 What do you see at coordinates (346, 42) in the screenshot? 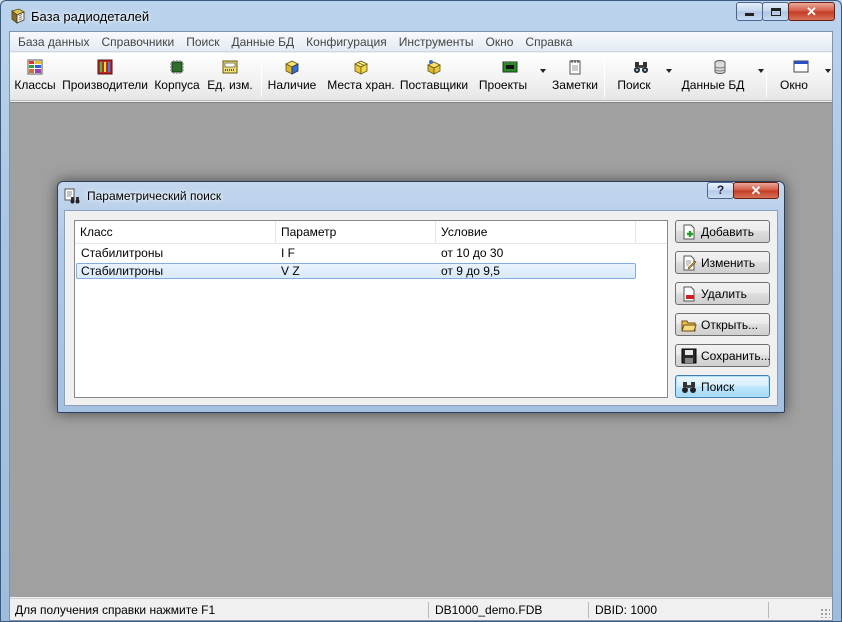
I see `menu-configuration: Конфигурация` at bounding box center [346, 42].